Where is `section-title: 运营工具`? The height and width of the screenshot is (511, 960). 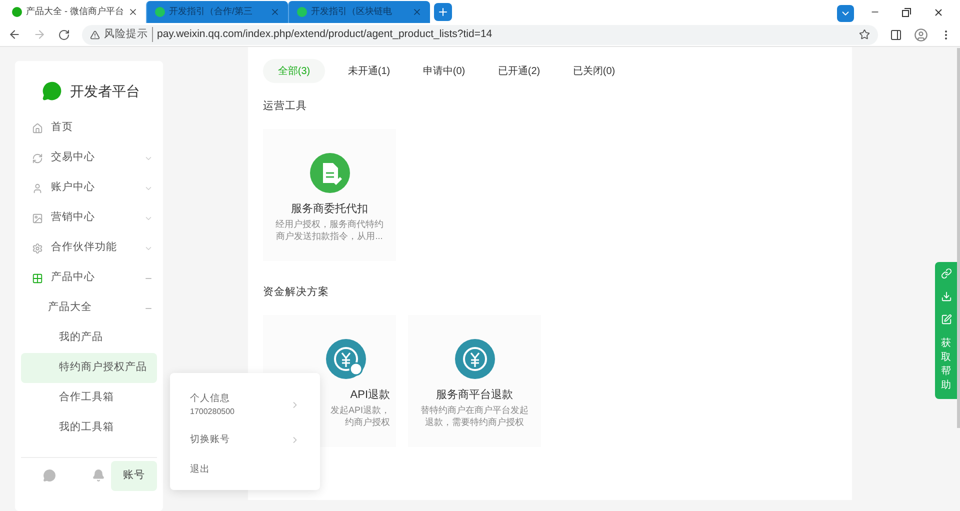 section-title: 运营工具 is located at coordinates (285, 106).